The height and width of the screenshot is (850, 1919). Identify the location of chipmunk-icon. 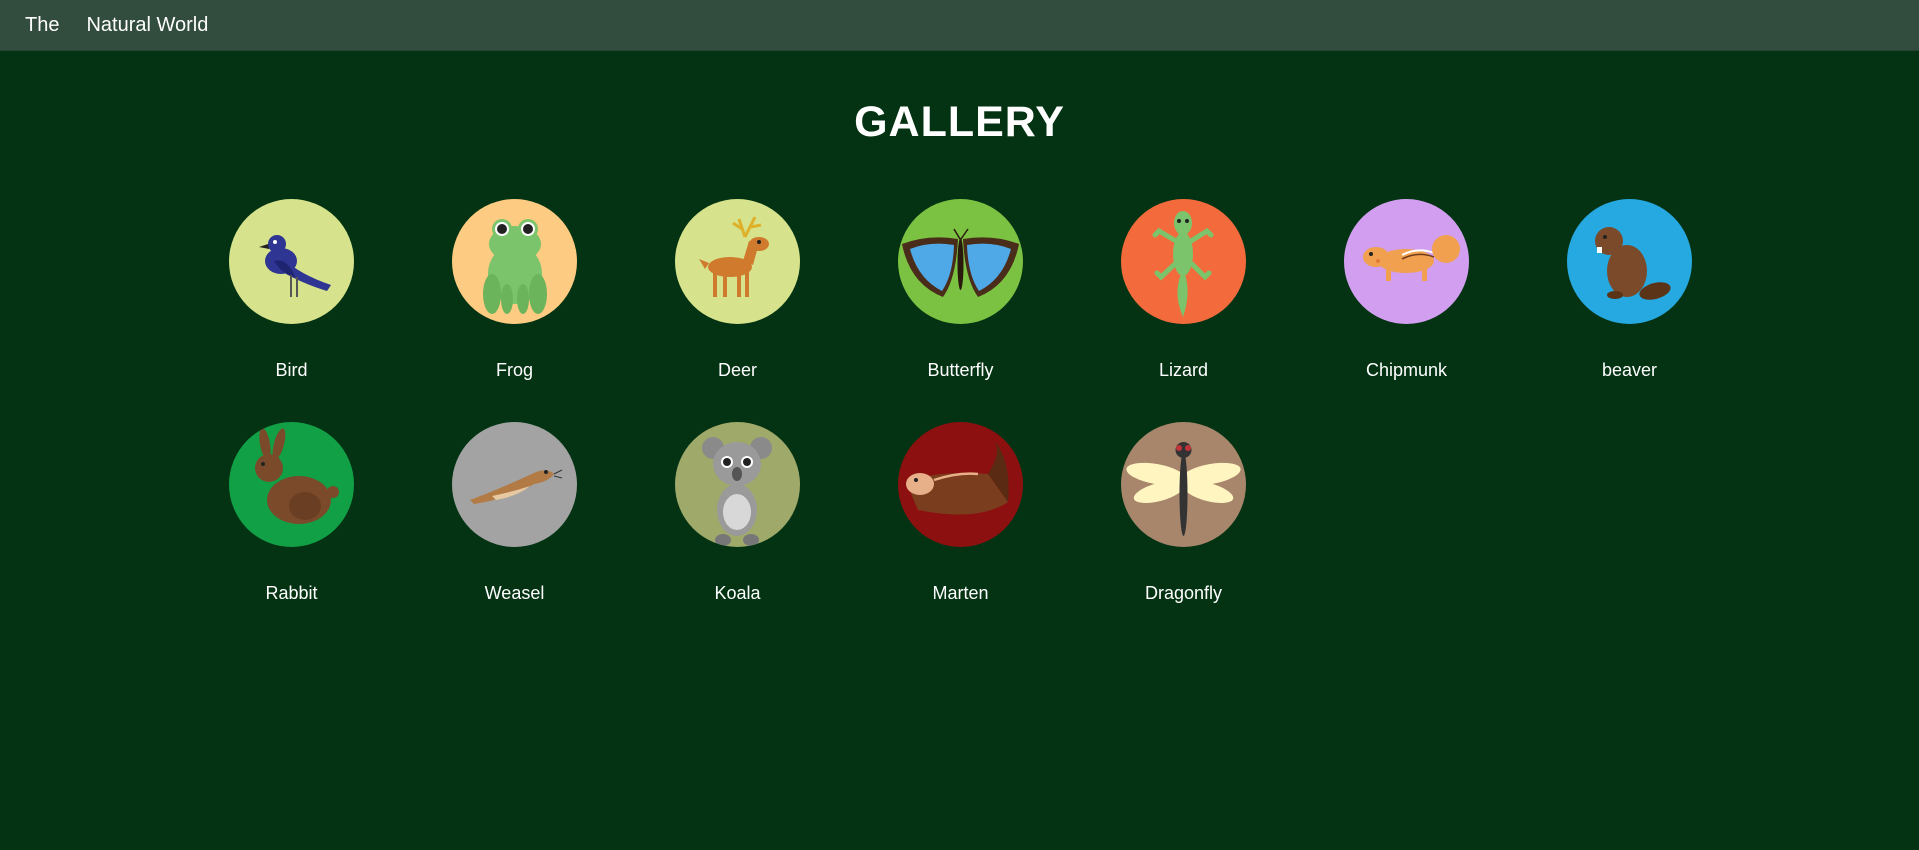
(1406, 261).